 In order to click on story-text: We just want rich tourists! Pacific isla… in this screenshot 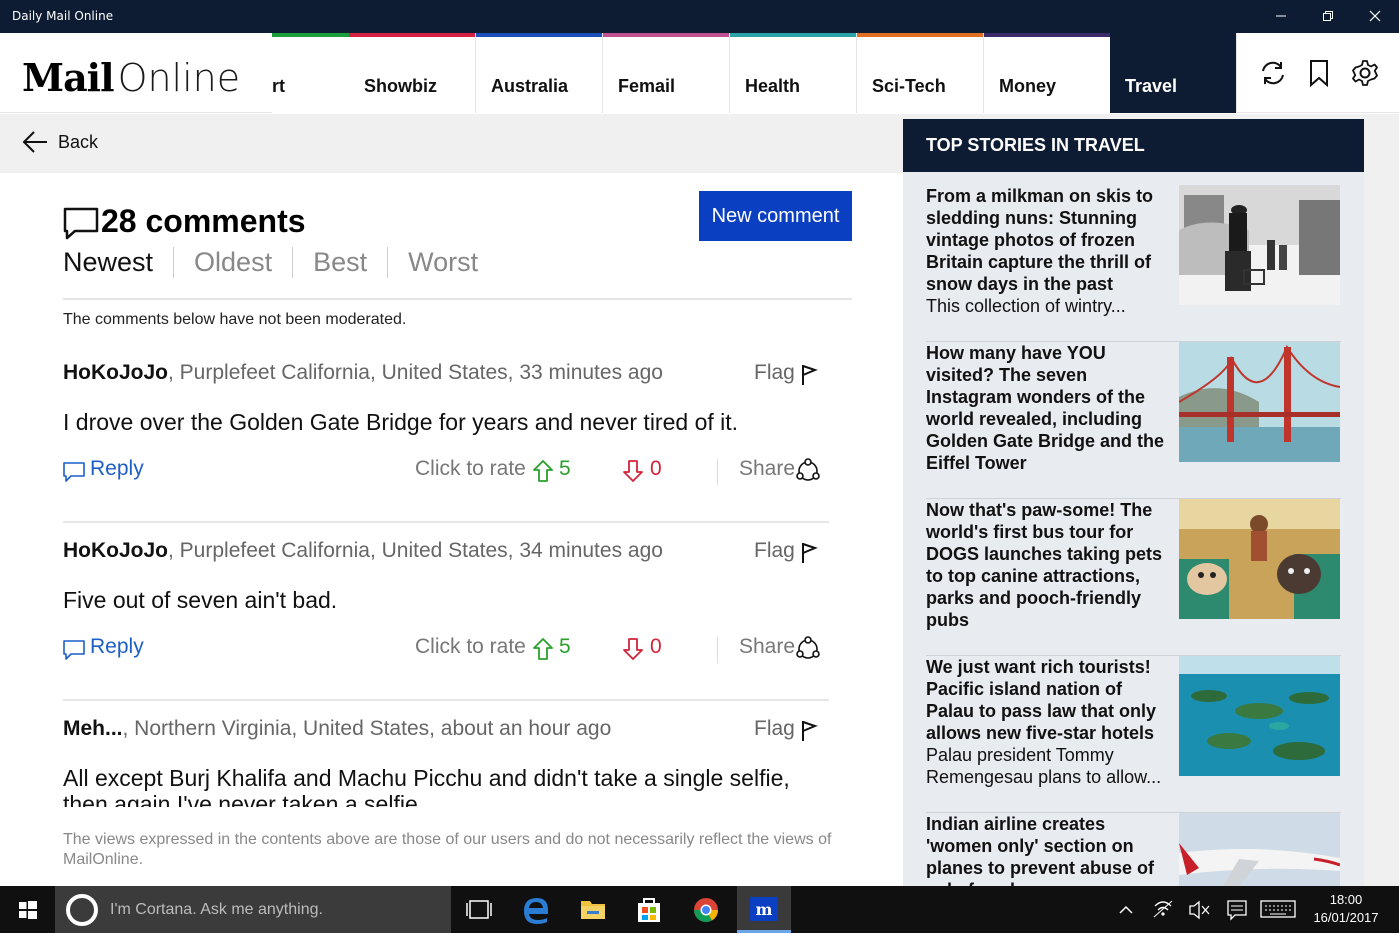, I will do `click(1047, 722)`.